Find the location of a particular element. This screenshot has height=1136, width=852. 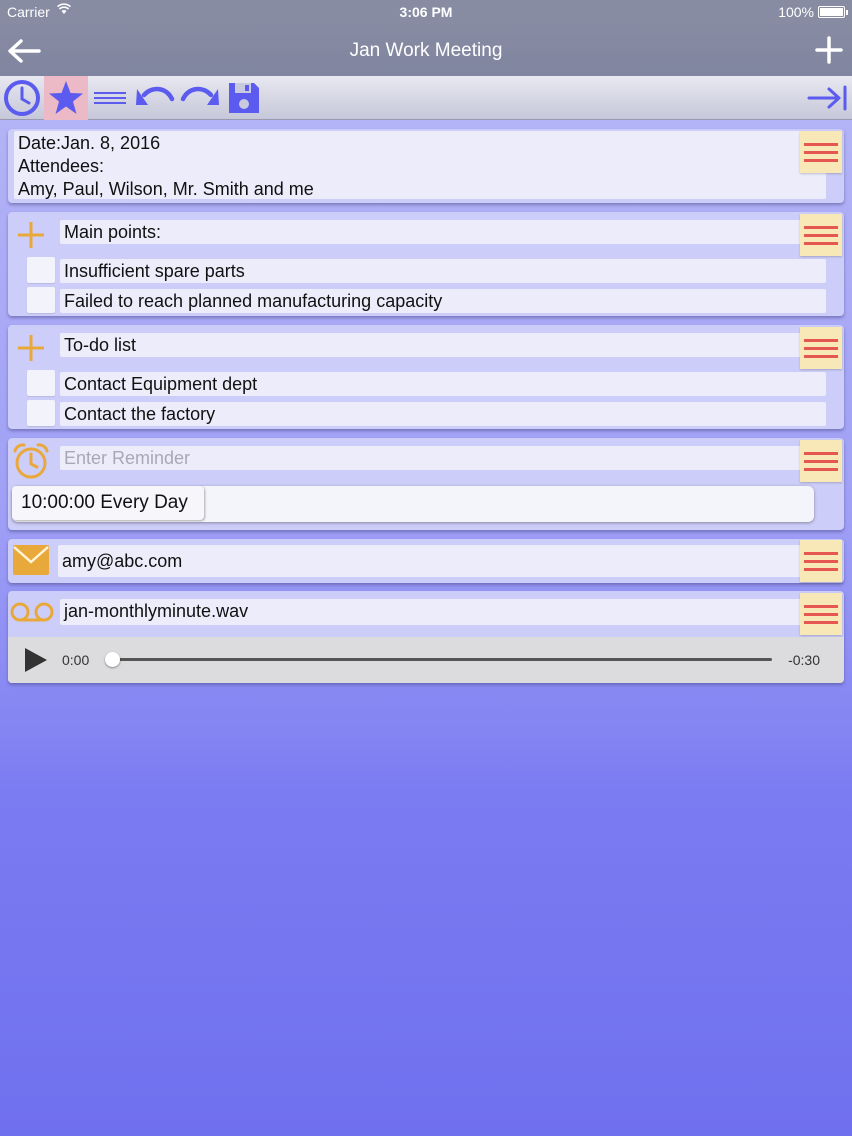

reminder-card: Enter Reminder 10:00:00 Every Day is located at coordinates (426, 484).